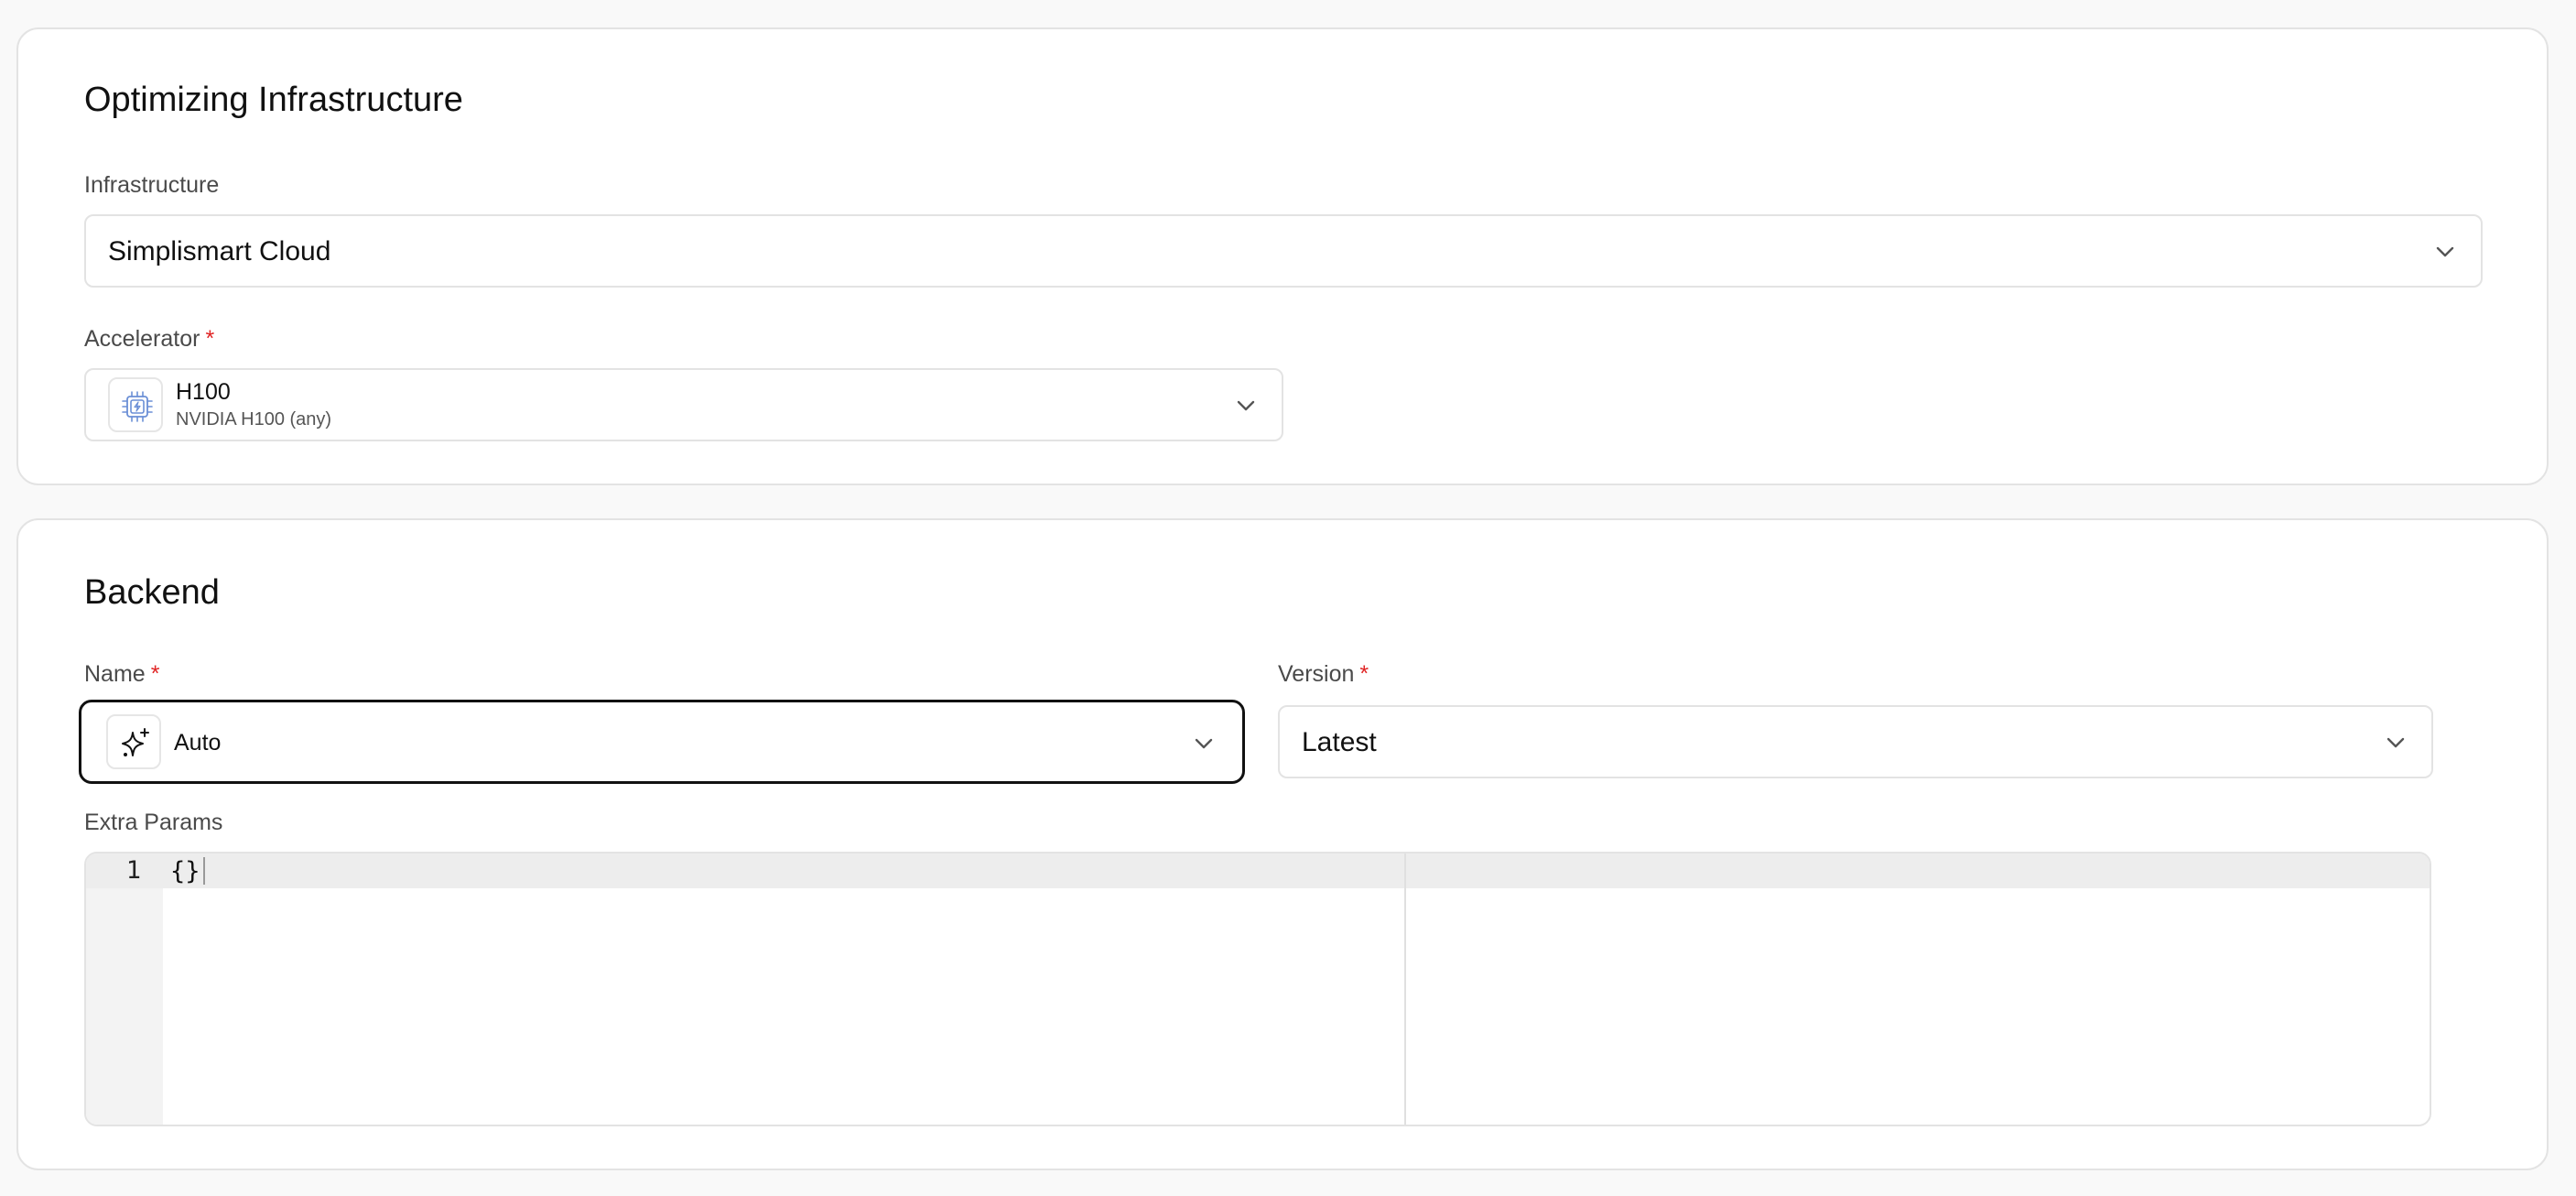 The height and width of the screenshot is (1196, 2576). Describe the element at coordinates (1284, 251) in the screenshot. I see `infrastructure-select: Simplismart Cloud` at that location.